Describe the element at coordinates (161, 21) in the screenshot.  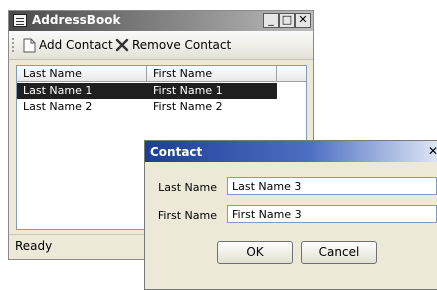
I see `title-bar: AddressBook _ □ ✕` at that location.